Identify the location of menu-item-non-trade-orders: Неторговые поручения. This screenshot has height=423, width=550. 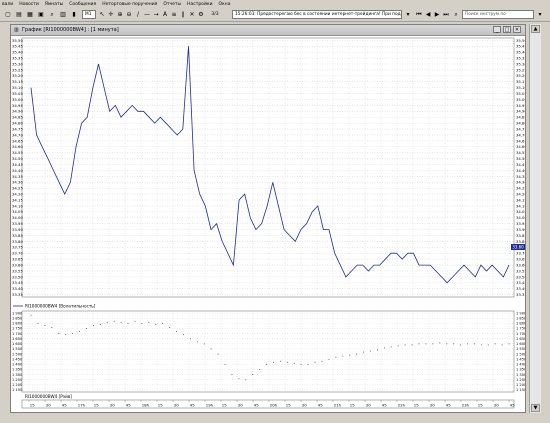
(129, 4).